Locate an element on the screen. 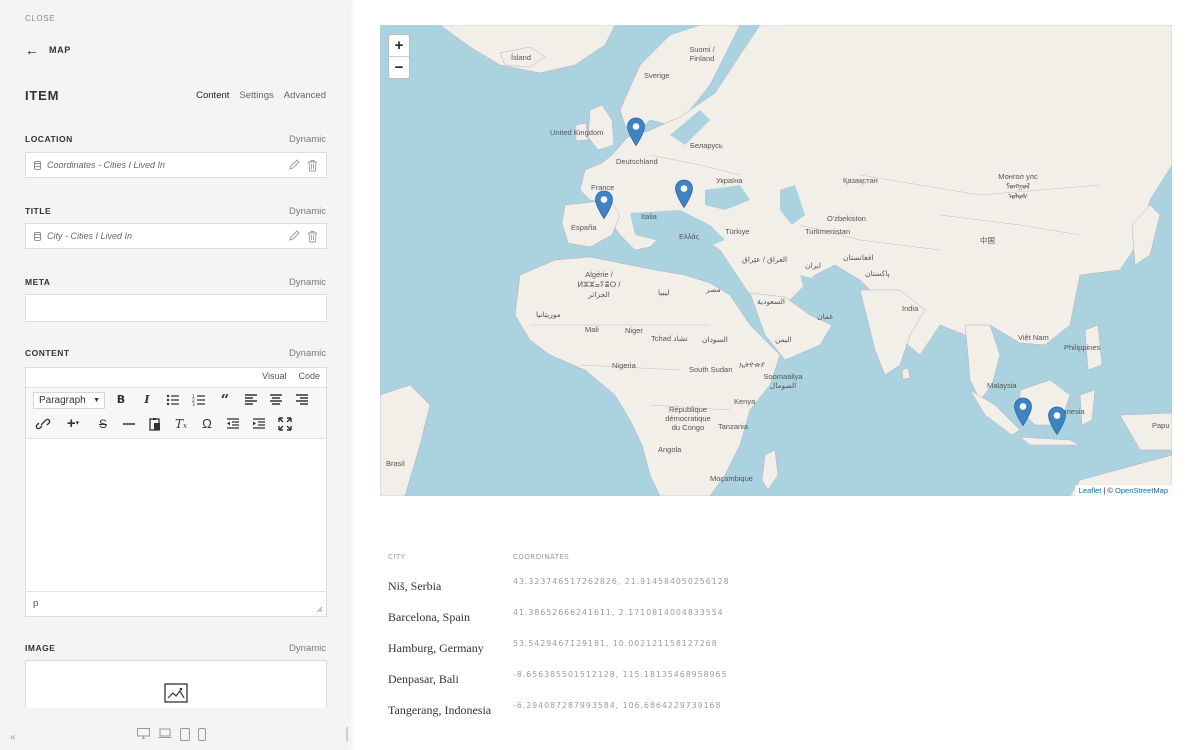 The width and height of the screenshot is (1200, 750). image-placeholder-icon is located at coordinates (176, 693).